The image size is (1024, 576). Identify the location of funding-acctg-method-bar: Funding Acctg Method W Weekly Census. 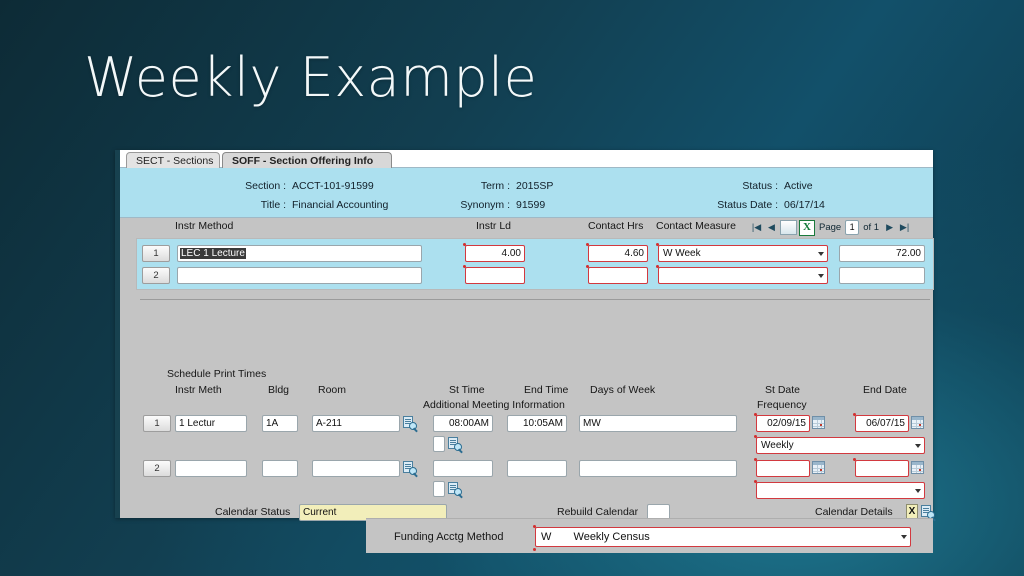
(649, 535).